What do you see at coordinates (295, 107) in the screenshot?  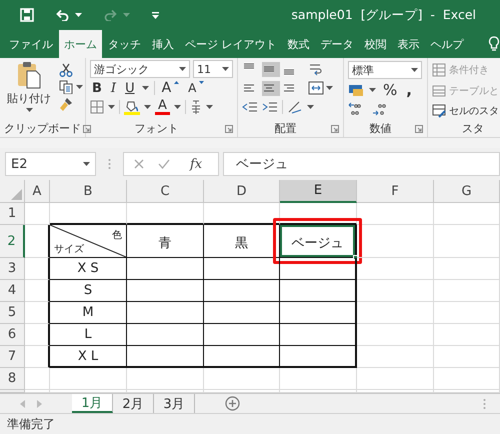 I see `text-orientation-icon` at bounding box center [295, 107].